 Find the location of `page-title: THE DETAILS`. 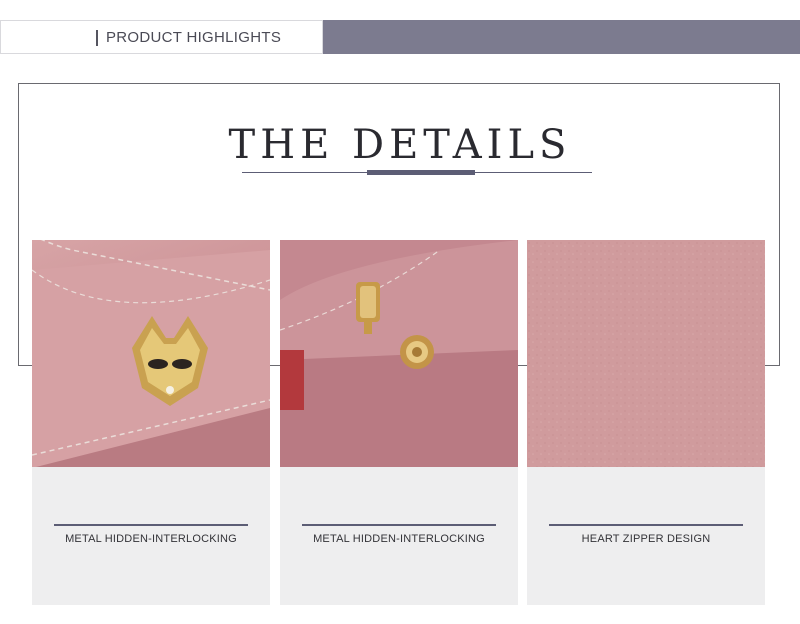

page-title: THE DETAILS is located at coordinates (400, 145).